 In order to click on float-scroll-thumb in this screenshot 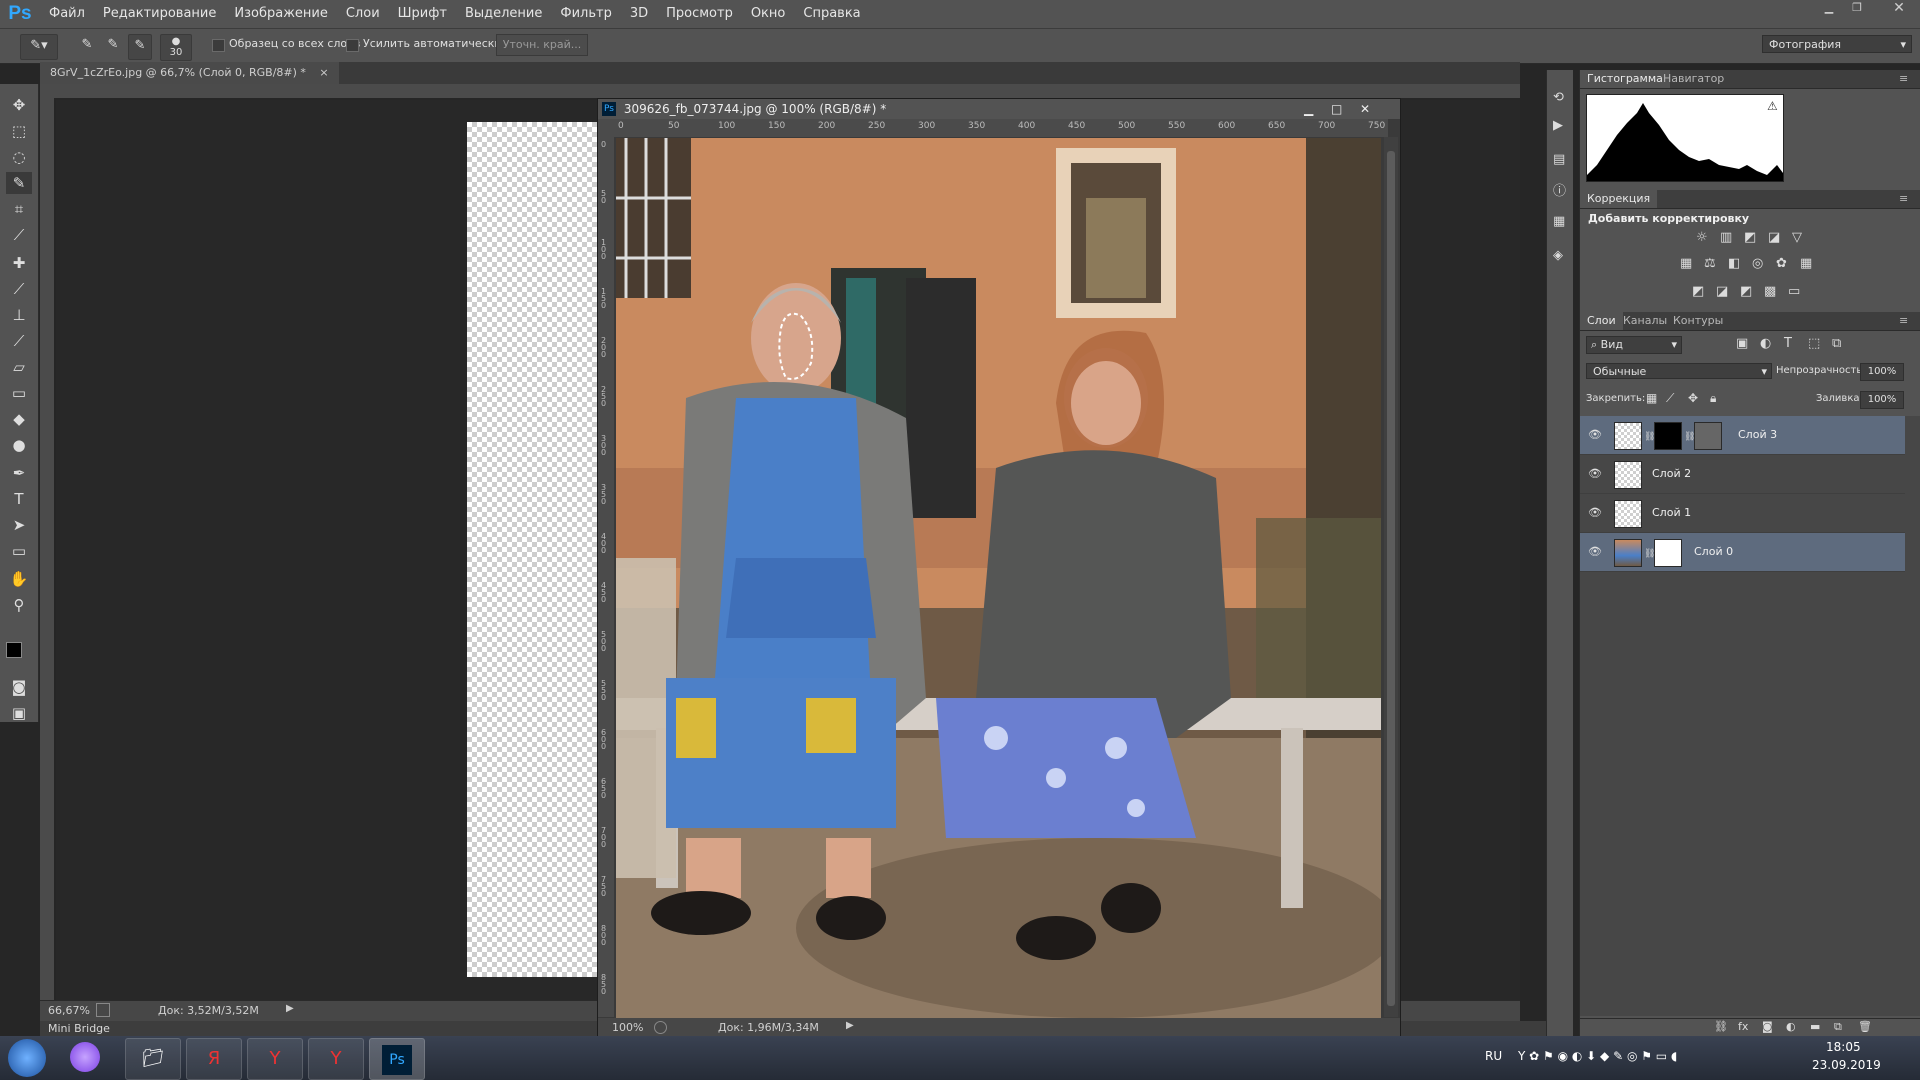, I will do `click(1391, 578)`.